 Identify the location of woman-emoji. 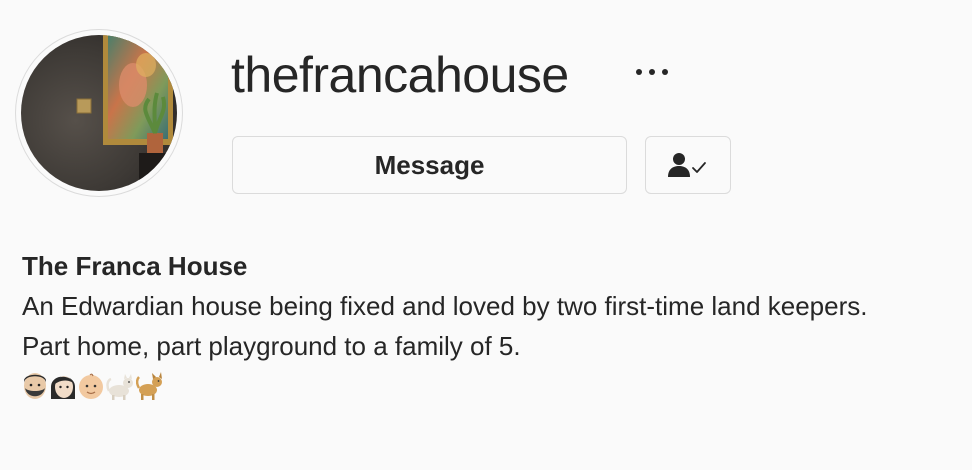
(63, 387).